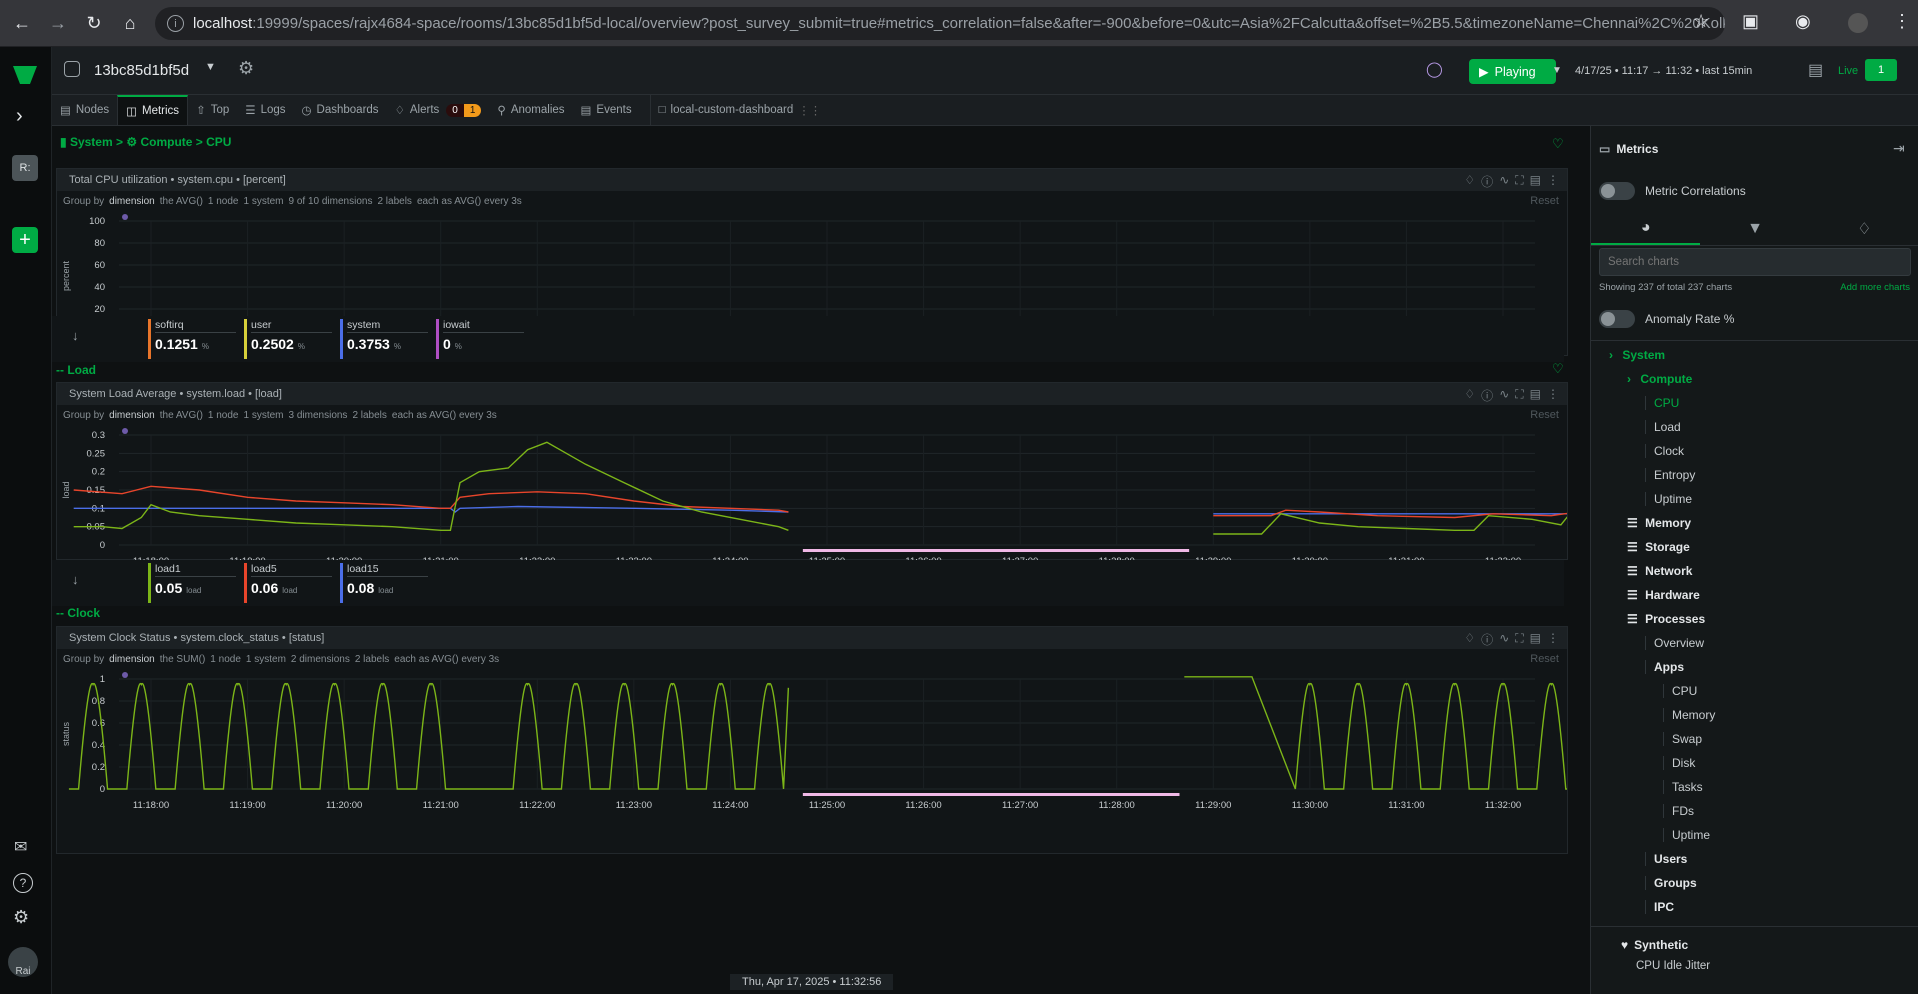  What do you see at coordinates (25, 168) in the screenshot?
I see `space-avatar: R:` at bounding box center [25, 168].